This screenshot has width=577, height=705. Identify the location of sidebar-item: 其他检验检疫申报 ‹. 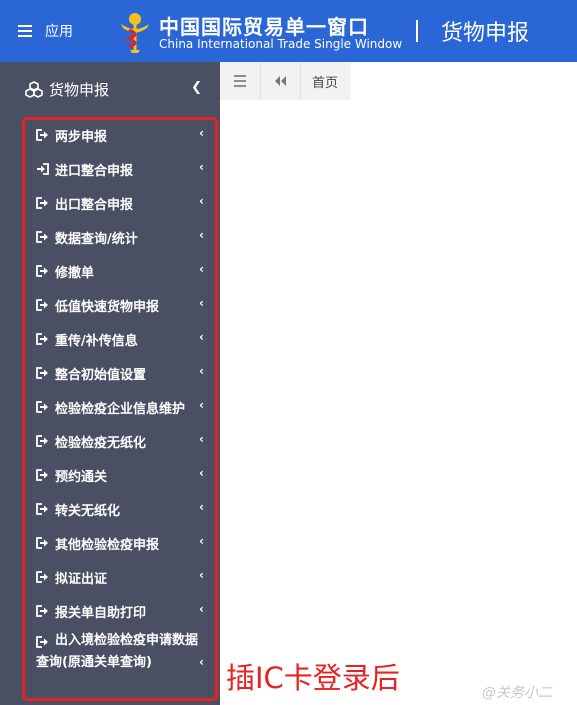
(110, 543).